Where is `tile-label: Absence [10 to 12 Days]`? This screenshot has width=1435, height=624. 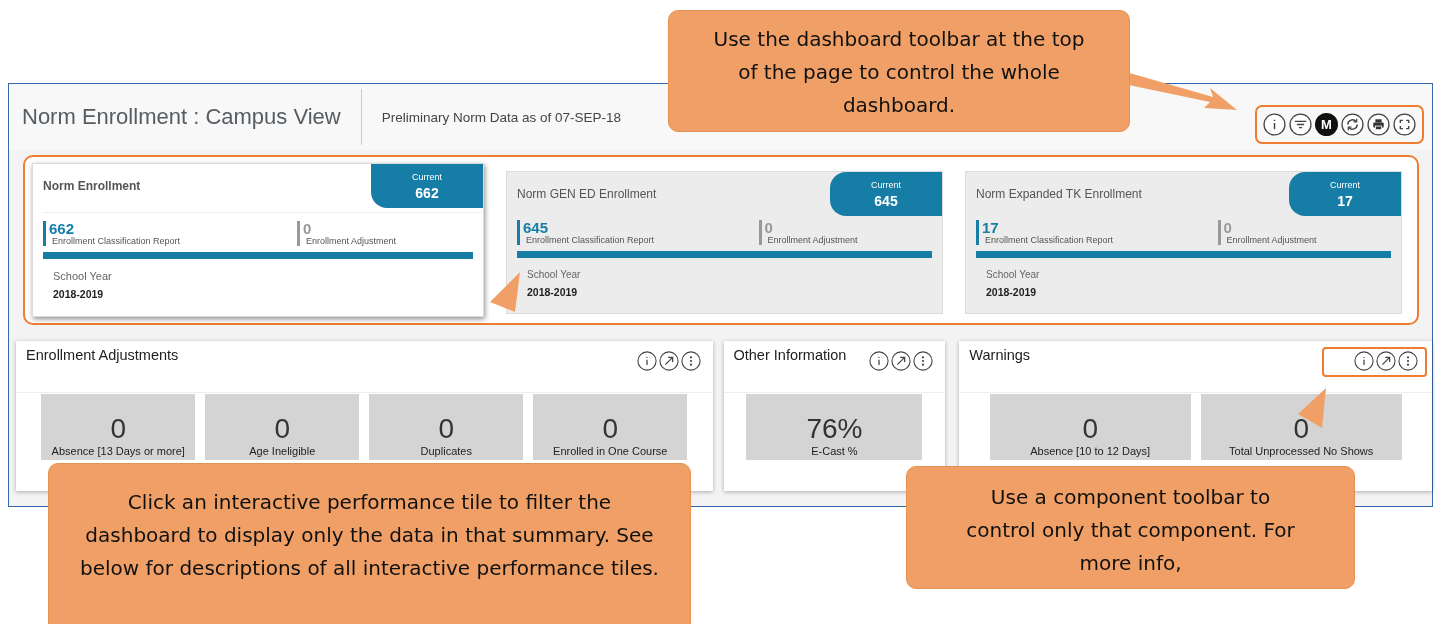 tile-label: Absence [10 to 12 Days] is located at coordinates (1090, 451).